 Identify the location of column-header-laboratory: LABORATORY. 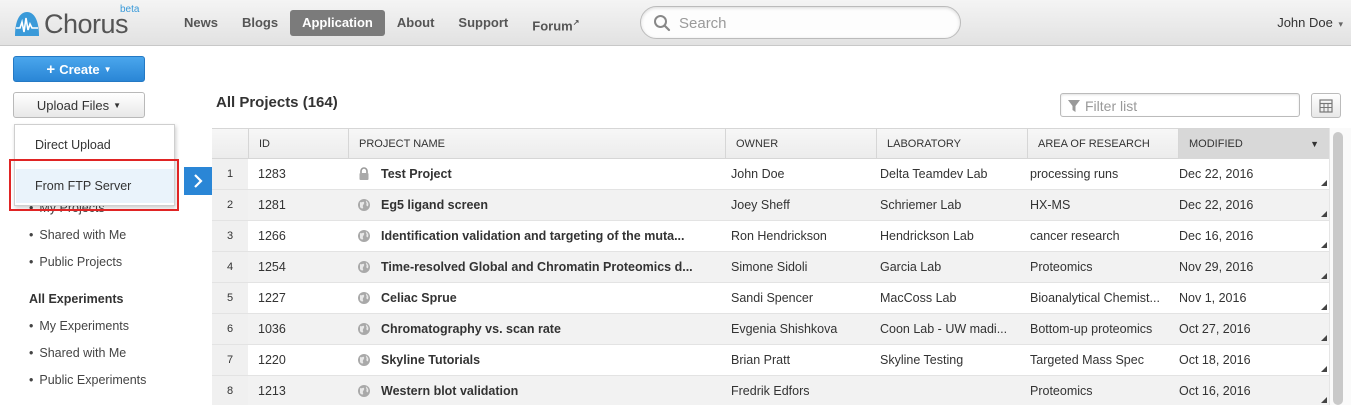
(951, 144).